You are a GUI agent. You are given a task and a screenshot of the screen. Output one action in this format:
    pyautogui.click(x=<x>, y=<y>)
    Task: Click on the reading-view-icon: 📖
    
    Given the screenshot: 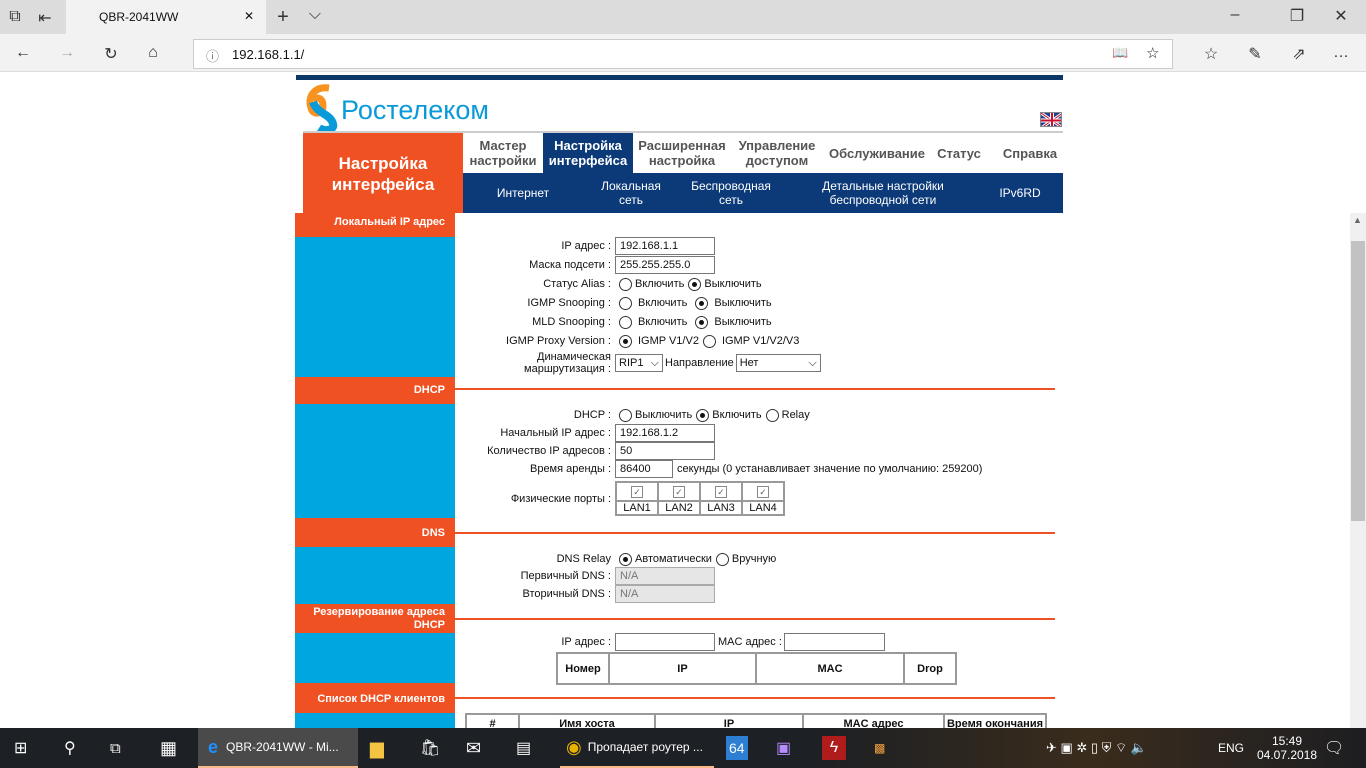 What is the action you would take?
    pyautogui.click(x=1120, y=53)
    